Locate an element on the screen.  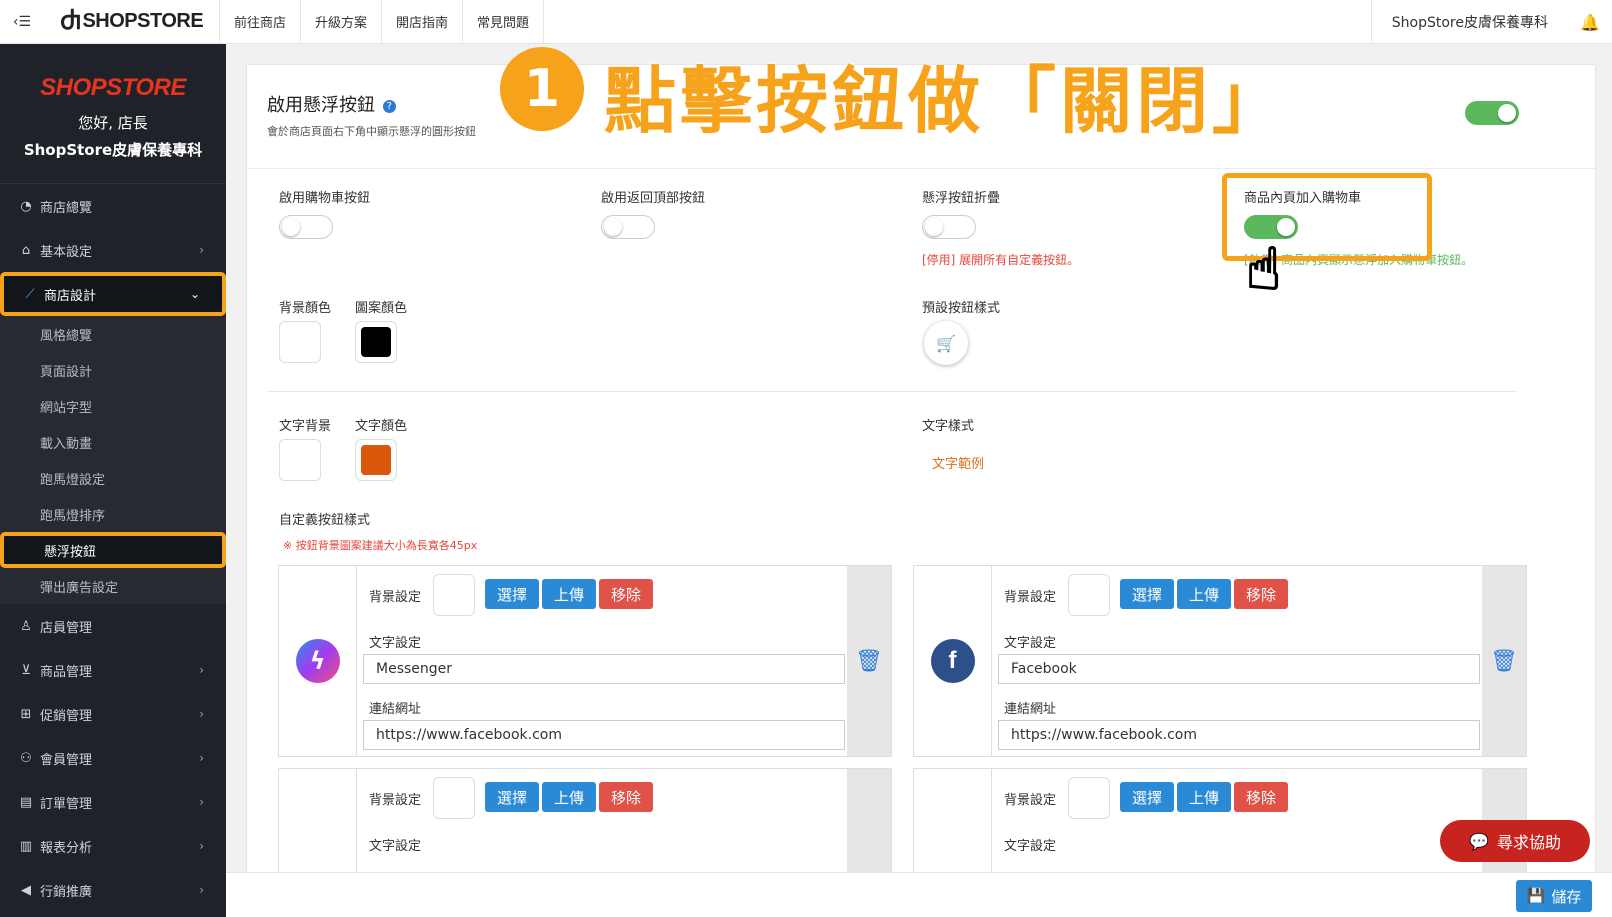
row-icon-cell: ϟ is located at coordinates (318, 661).